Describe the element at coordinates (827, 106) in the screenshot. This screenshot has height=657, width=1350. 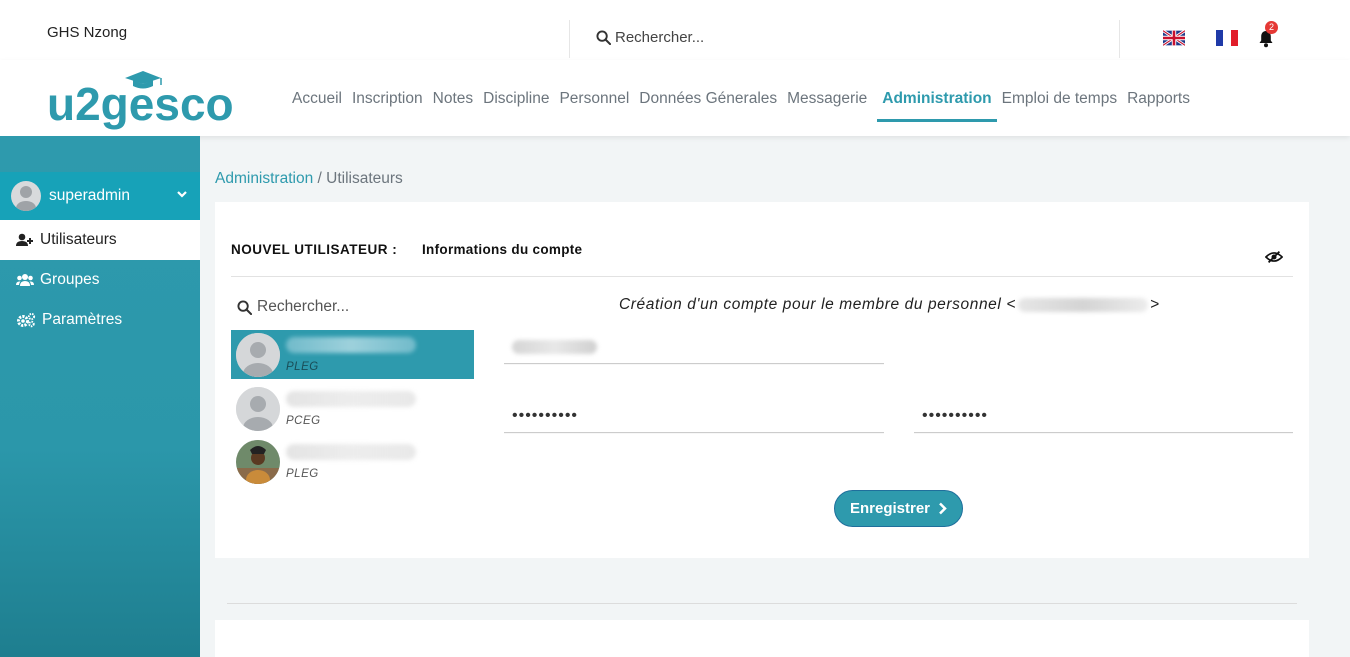
I see `nav-messagerie: Messagerie` at that location.